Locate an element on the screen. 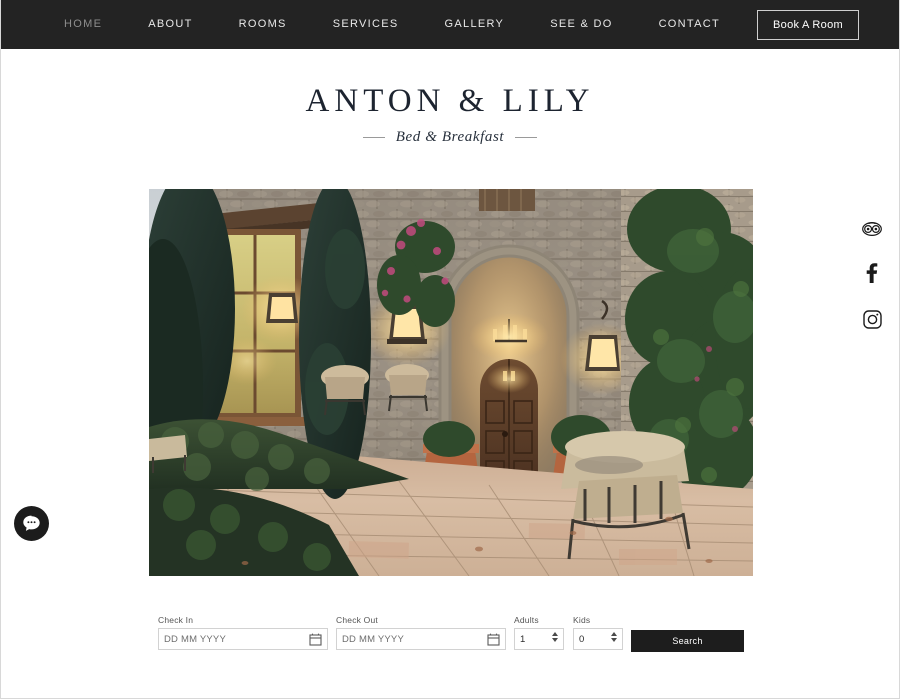  check-in-input: DD MM YYYY is located at coordinates (243, 639).